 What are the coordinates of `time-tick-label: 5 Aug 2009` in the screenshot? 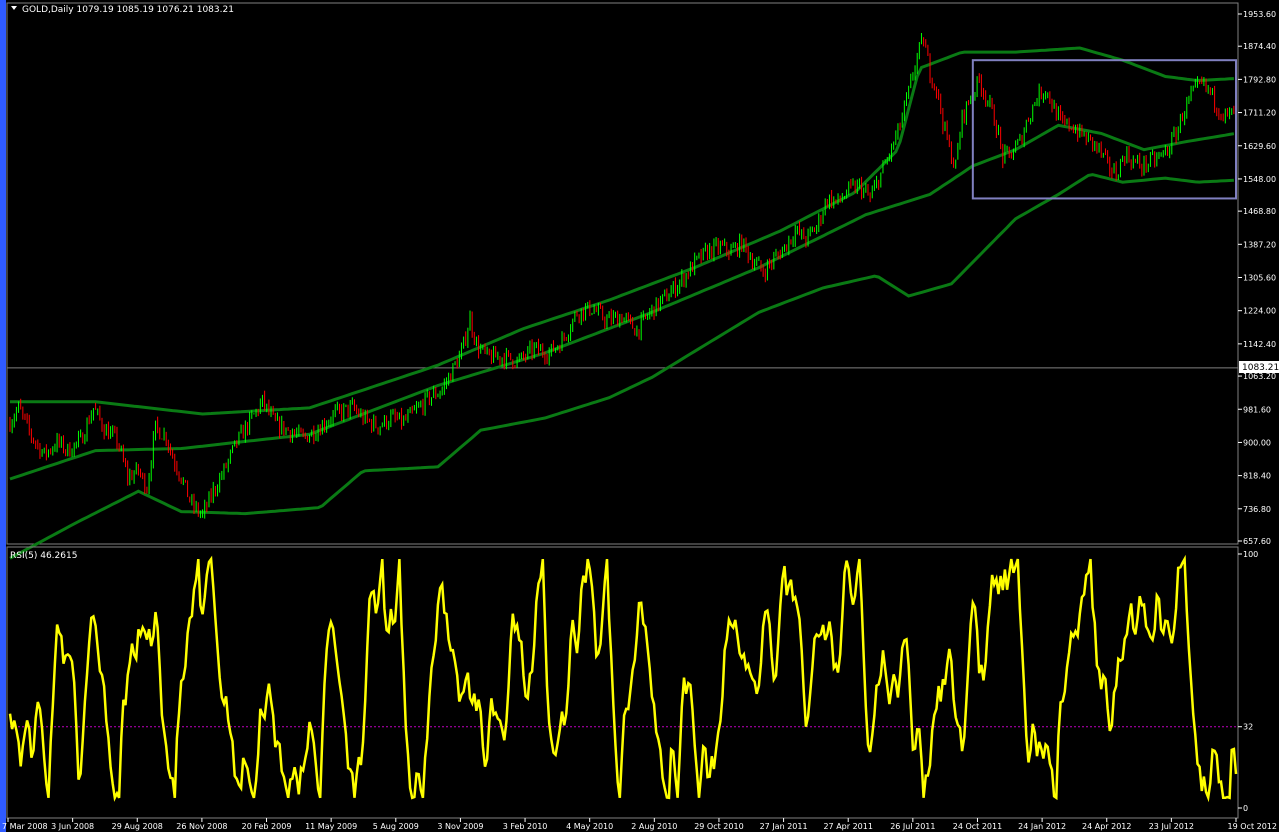 It's located at (396, 826).